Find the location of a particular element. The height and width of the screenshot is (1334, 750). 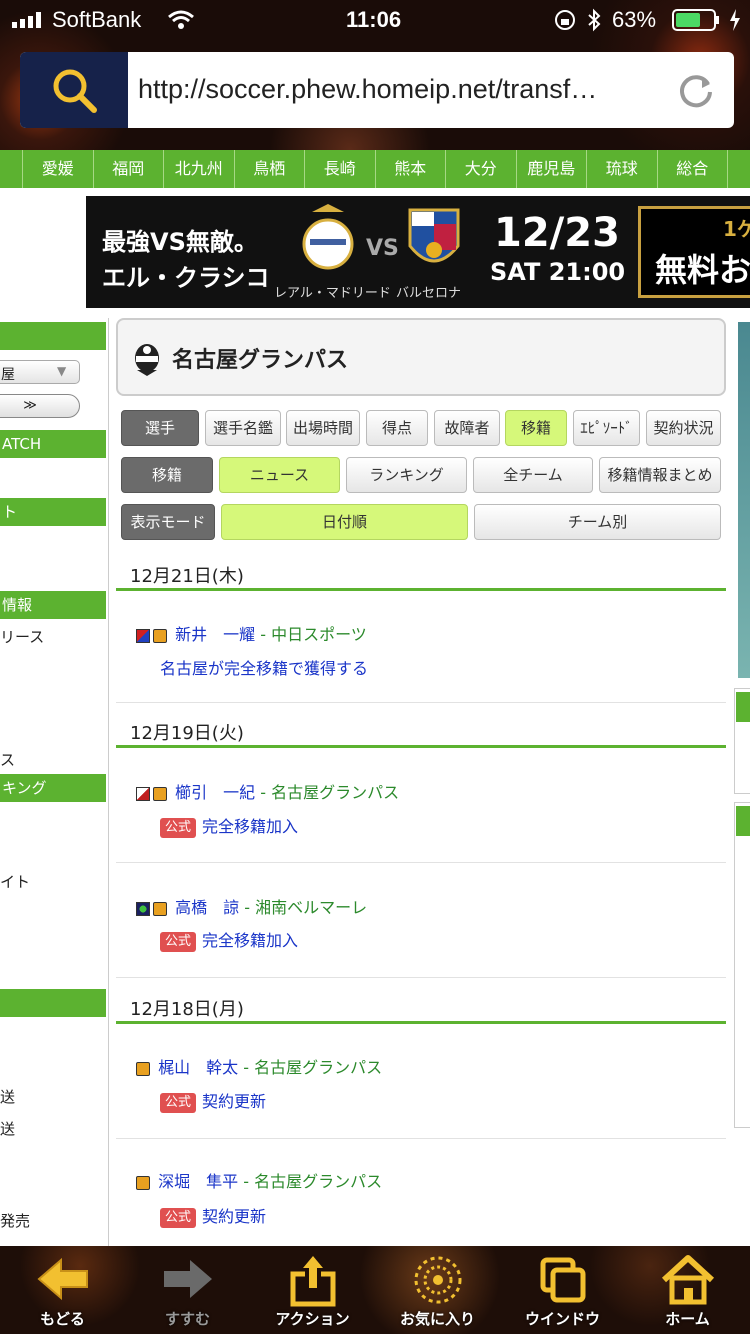

right-ad-strip is located at coordinates (744, 500).